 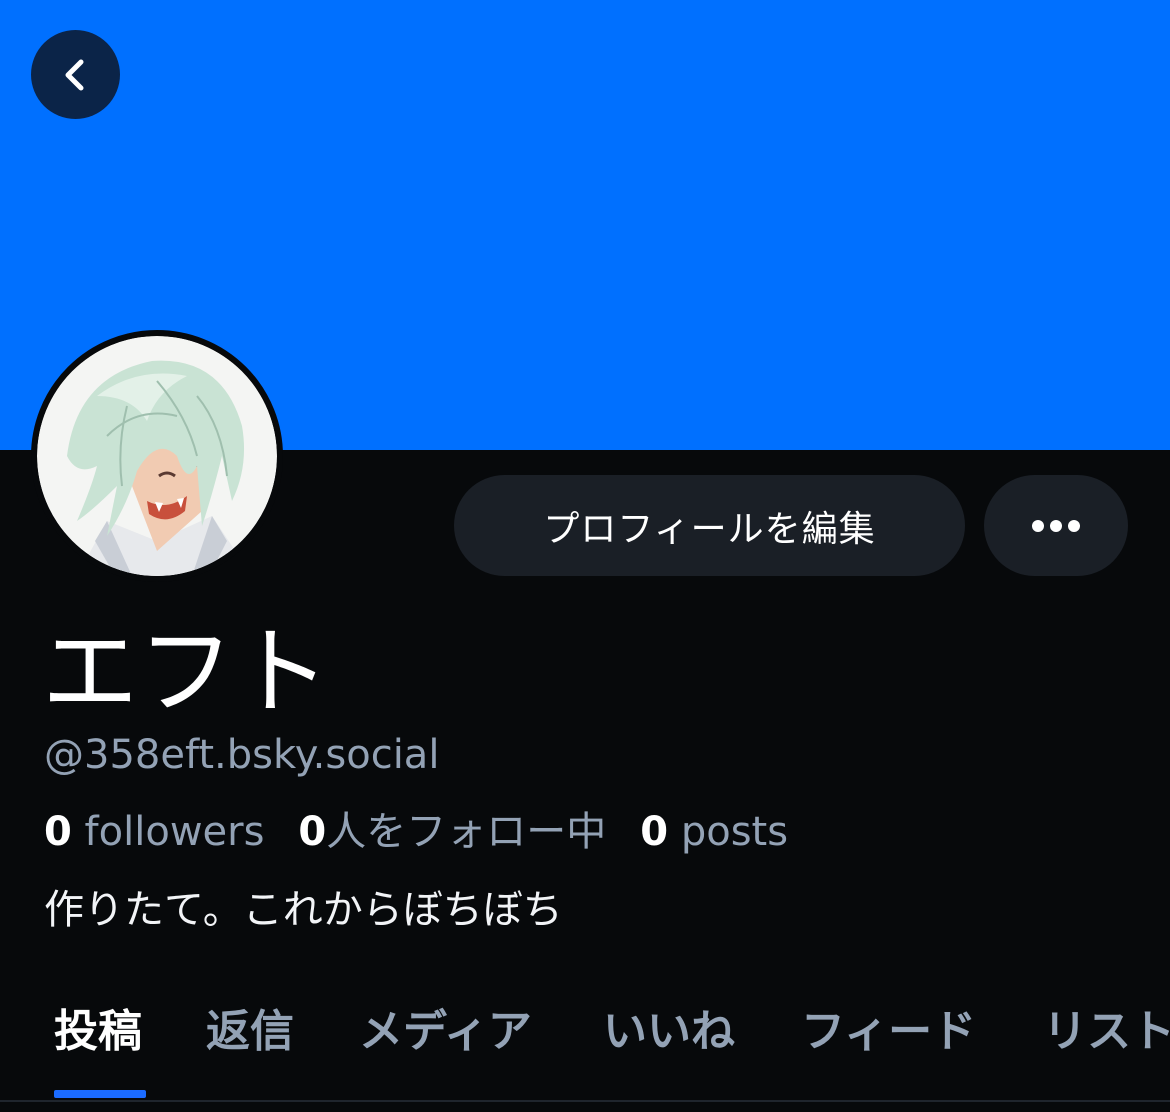 I want to click on followers-label: followers, so click(x=168, y=832).